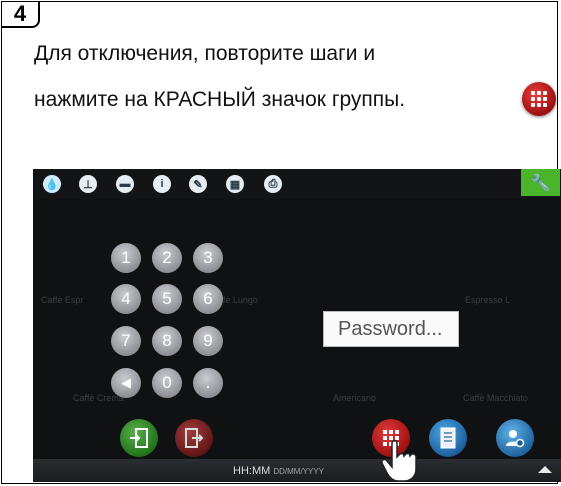  What do you see at coordinates (220, 99) in the screenshot?
I see `instruction-line-2: нажмите на КРАСНЫЙ значок группы.` at bounding box center [220, 99].